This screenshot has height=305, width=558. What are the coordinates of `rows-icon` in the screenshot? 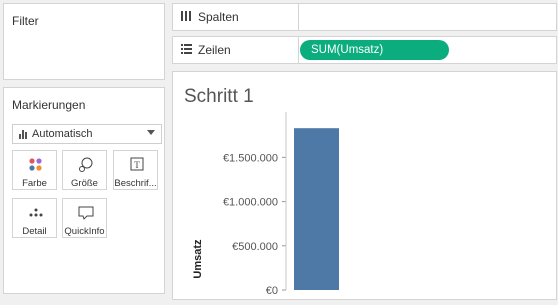 It's located at (186, 50).